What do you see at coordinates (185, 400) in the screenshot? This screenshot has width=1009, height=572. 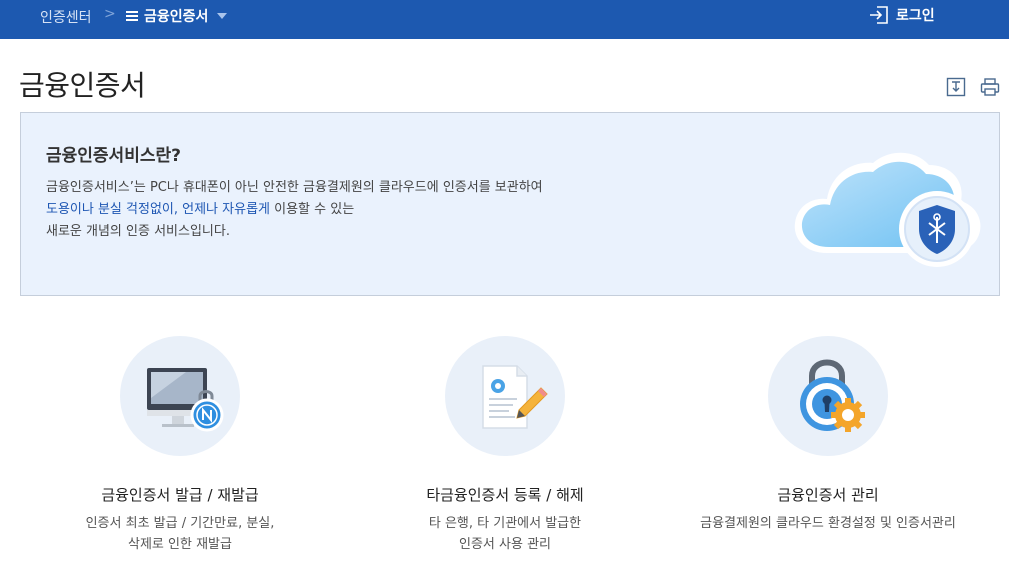 I see `monitor-lock-icon` at bounding box center [185, 400].